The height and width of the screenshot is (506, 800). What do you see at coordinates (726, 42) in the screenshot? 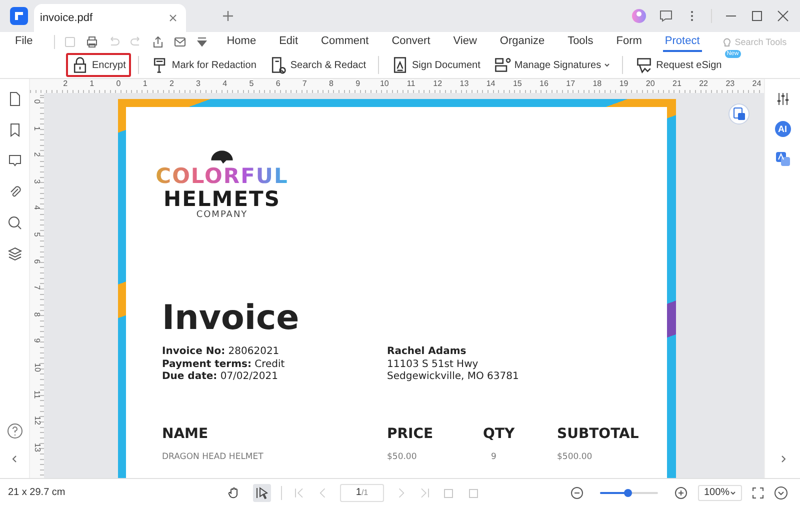
I see `lightbulb-icon` at bounding box center [726, 42].